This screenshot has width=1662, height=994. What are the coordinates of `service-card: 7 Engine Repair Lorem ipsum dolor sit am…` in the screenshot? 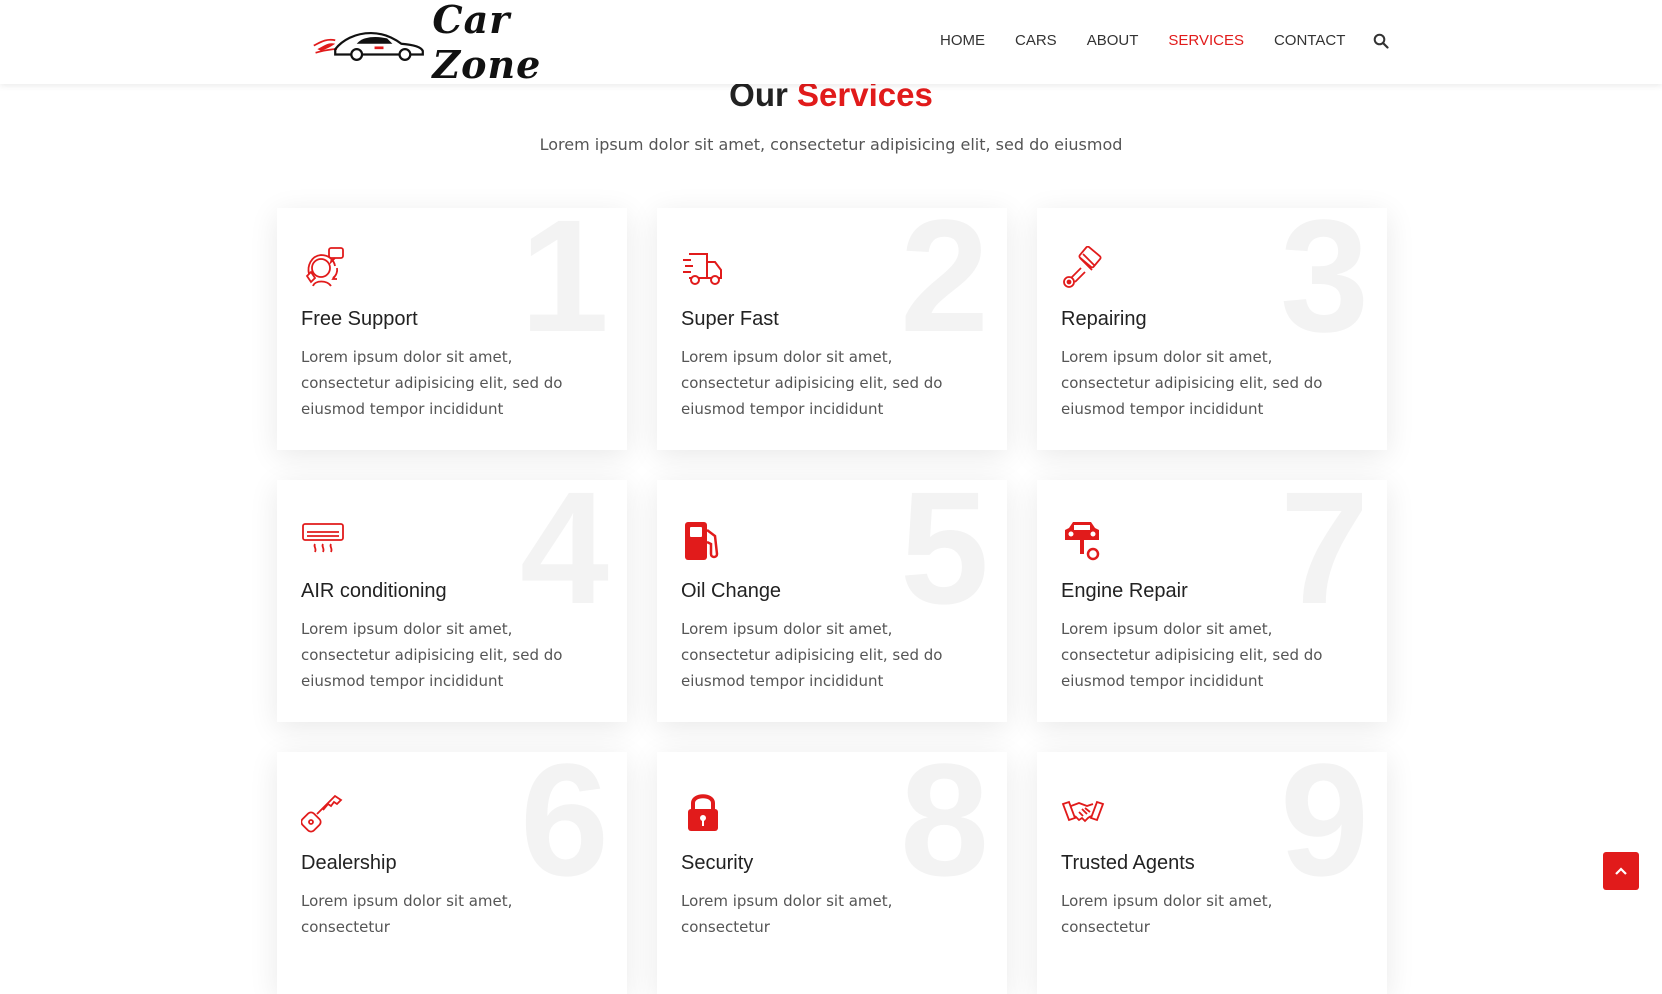 It's located at (1212, 601).